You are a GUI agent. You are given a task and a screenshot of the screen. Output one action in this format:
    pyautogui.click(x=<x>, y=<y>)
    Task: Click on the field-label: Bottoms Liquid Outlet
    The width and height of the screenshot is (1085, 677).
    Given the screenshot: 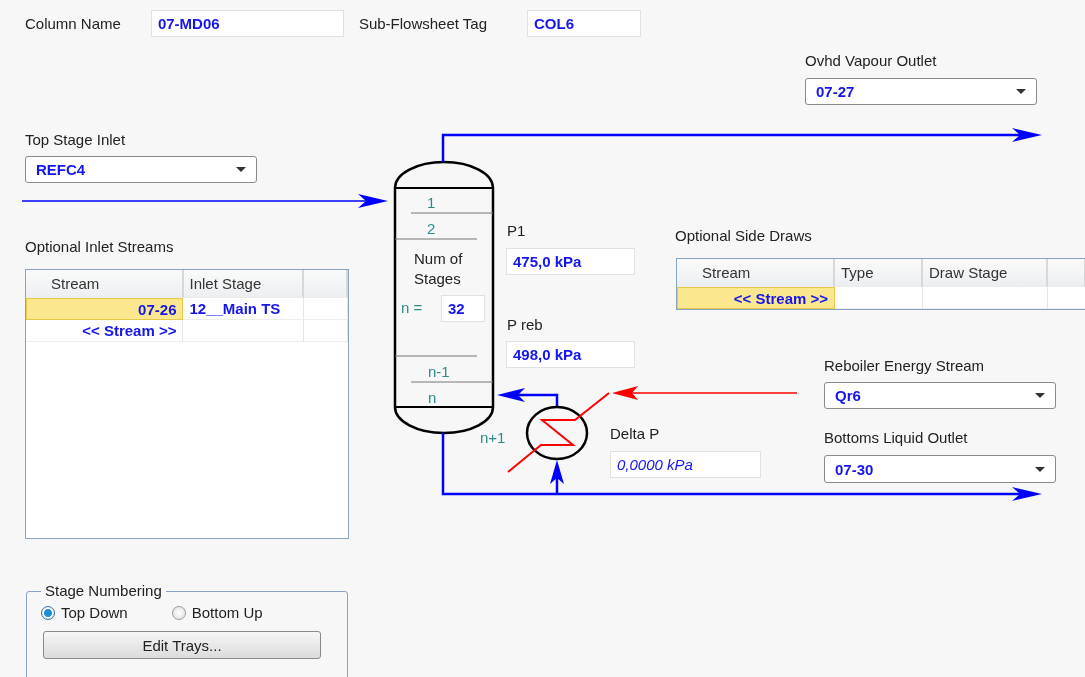 What is the action you would take?
    pyautogui.click(x=896, y=438)
    